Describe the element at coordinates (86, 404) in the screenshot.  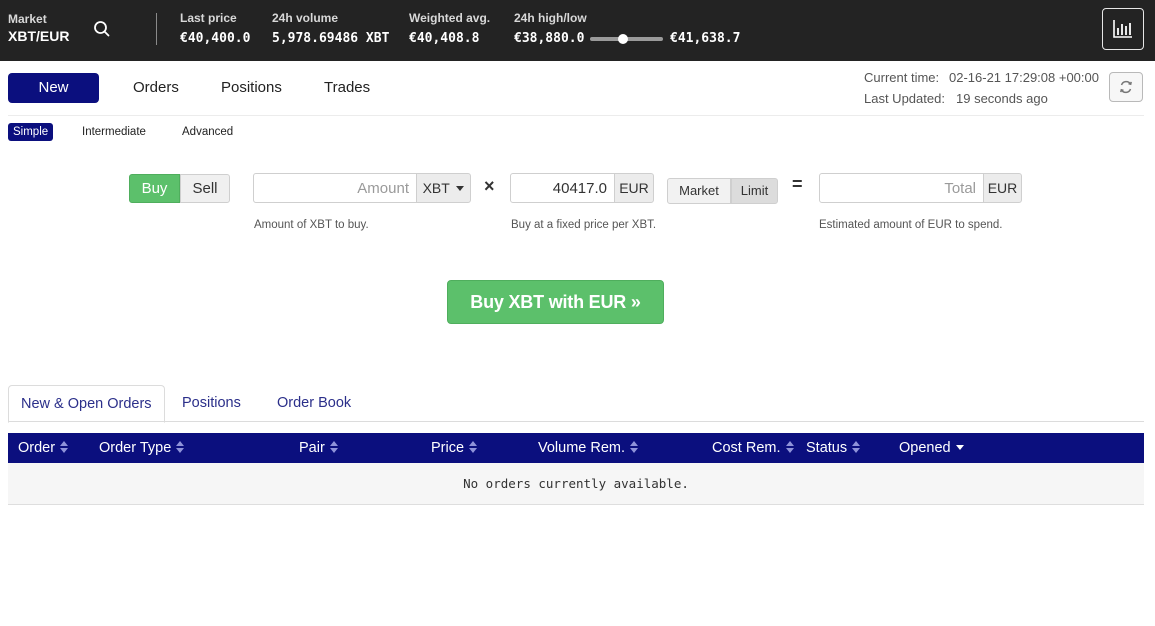
I see `tab-open-orders: New & Open Orders` at that location.